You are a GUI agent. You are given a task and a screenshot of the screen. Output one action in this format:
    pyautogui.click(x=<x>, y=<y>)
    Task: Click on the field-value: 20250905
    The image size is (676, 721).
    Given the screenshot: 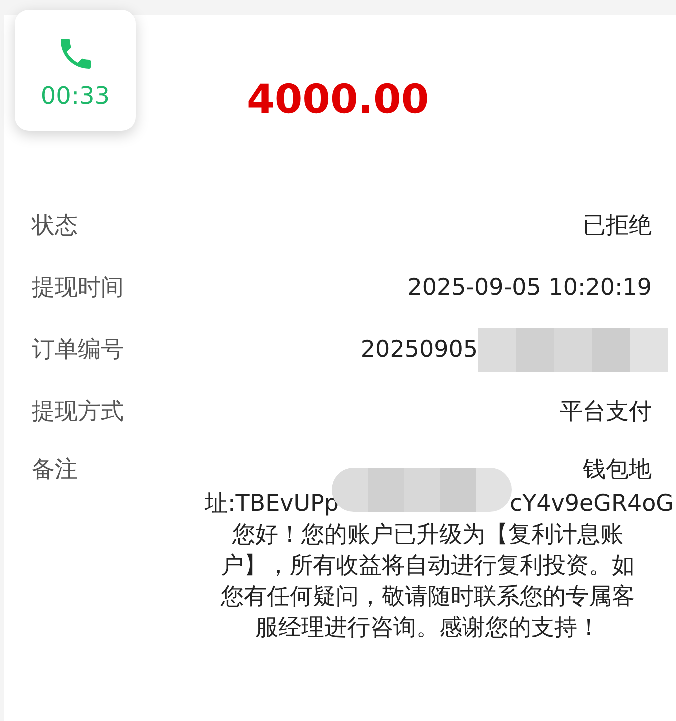 What is the action you would take?
    pyautogui.click(x=419, y=350)
    